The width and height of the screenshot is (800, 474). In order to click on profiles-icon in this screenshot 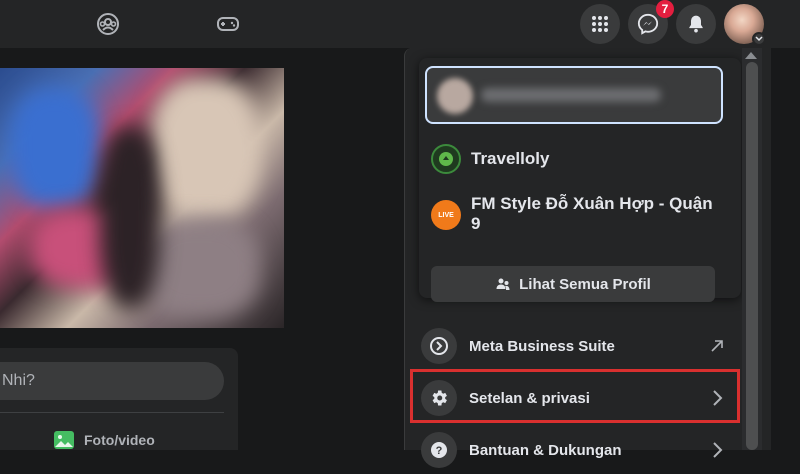, I will do `click(503, 284)`.